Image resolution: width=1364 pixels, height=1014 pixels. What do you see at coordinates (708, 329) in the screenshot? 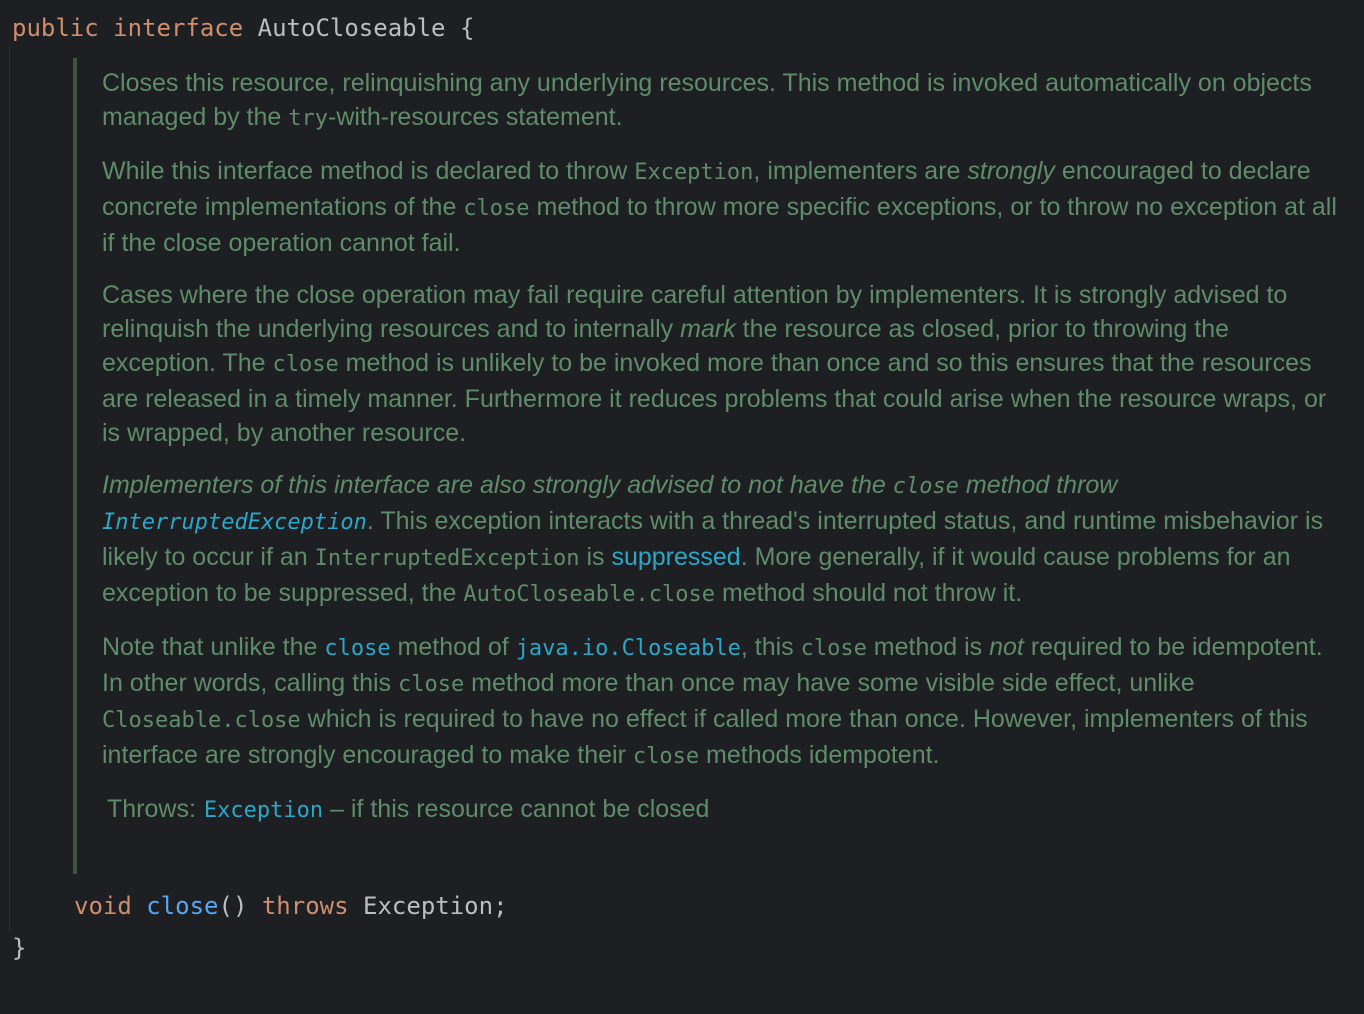
I see `emphasis-mark: mark` at bounding box center [708, 329].